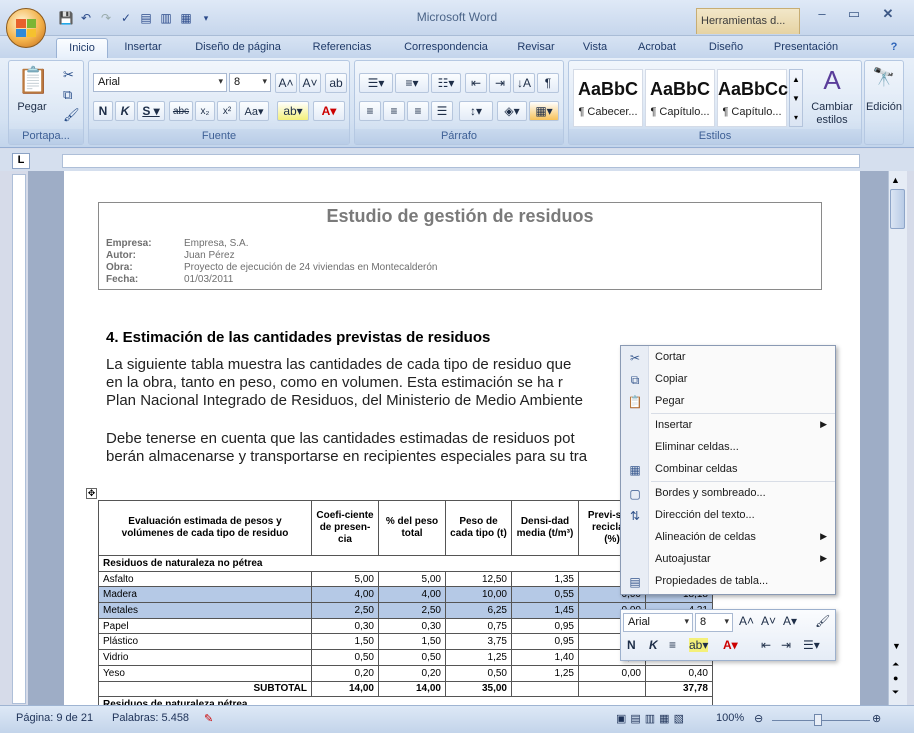 The width and height of the screenshot is (914, 733). I want to click on zoom-level: 100%, so click(730, 718).